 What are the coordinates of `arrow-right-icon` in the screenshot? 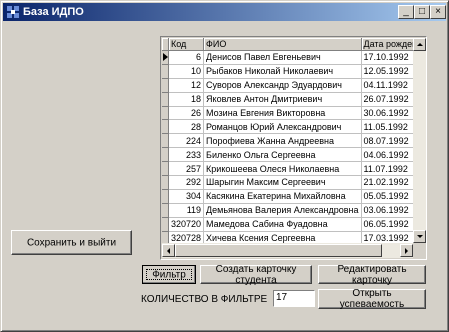 It's located at (406, 251).